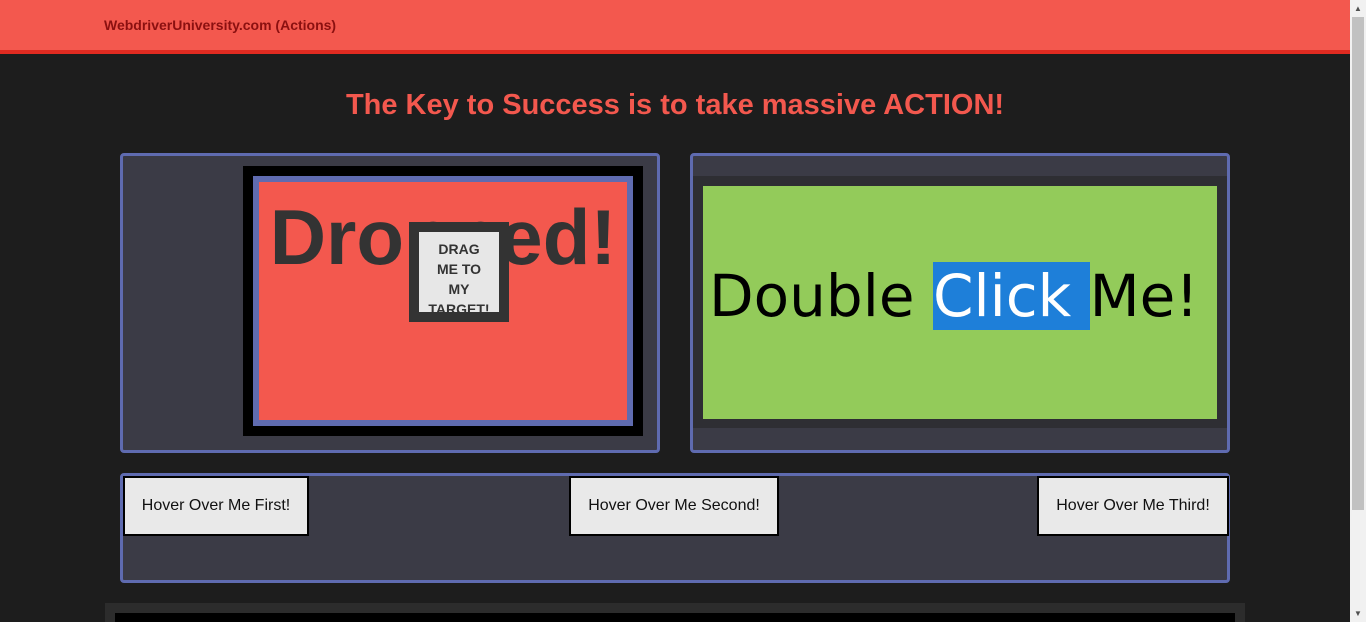 The height and width of the screenshot is (622, 1366). What do you see at coordinates (459, 309) in the screenshot?
I see `draggable-line-4: TARGET!` at bounding box center [459, 309].